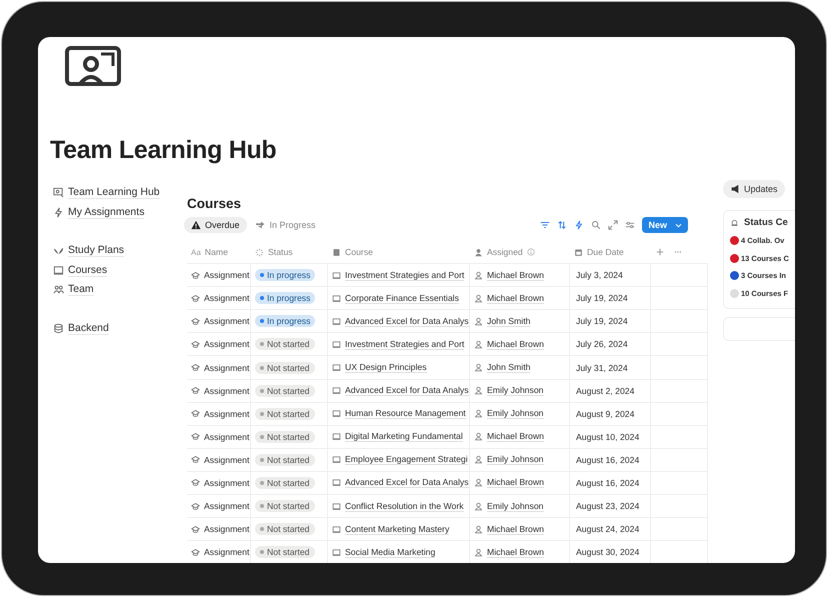 The width and height of the screenshot is (828, 597). What do you see at coordinates (58, 250) in the screenshot?
I see `leaf-icon` at bounding box center [58, 250].